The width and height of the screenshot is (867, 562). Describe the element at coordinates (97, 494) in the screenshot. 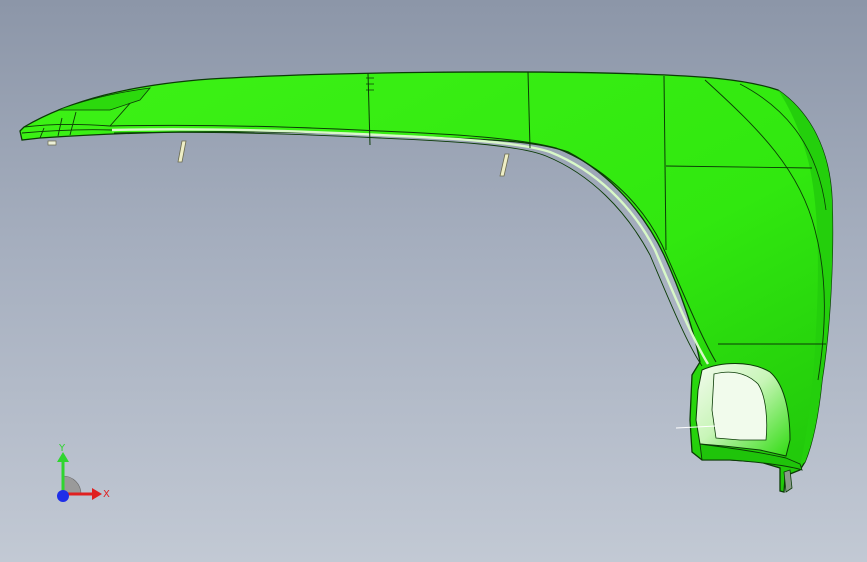

I see `x-axis-arrowhead` at that location.